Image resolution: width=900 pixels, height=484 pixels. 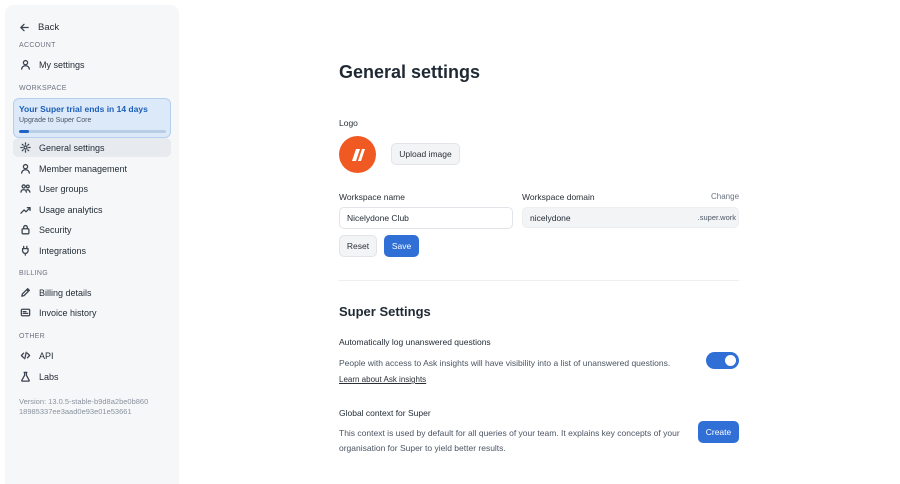 I want to click on learn-ask-insights-link: Learn about Ask insights, so click(x=382, y=379).